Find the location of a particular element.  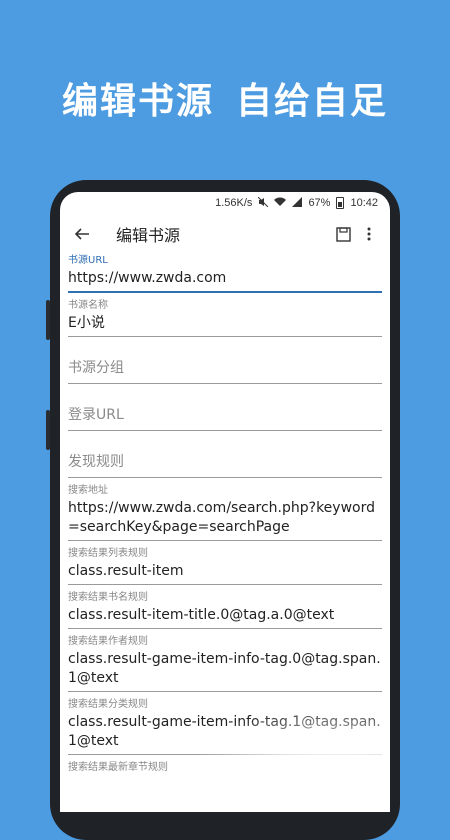

field-search-latest-chapter-rule: 搜索结果最新章节规则 is located at coordinates (225, 767).